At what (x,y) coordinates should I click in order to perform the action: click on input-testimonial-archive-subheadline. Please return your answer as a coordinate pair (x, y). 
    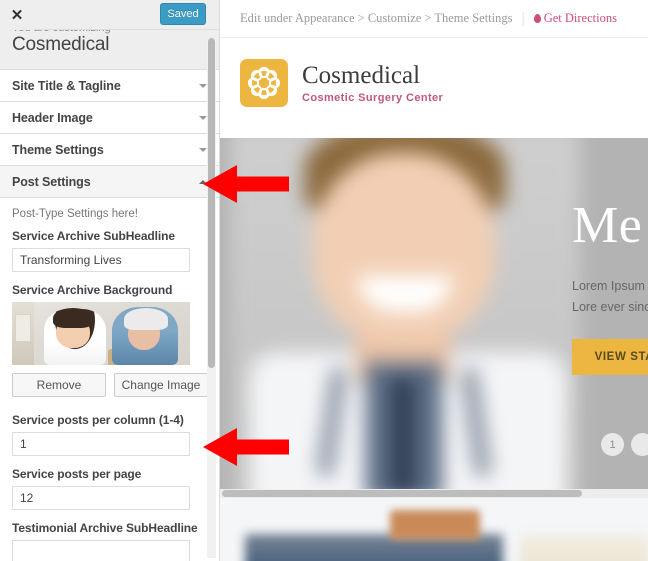
    Looking at the image, I should click on (101, 550).